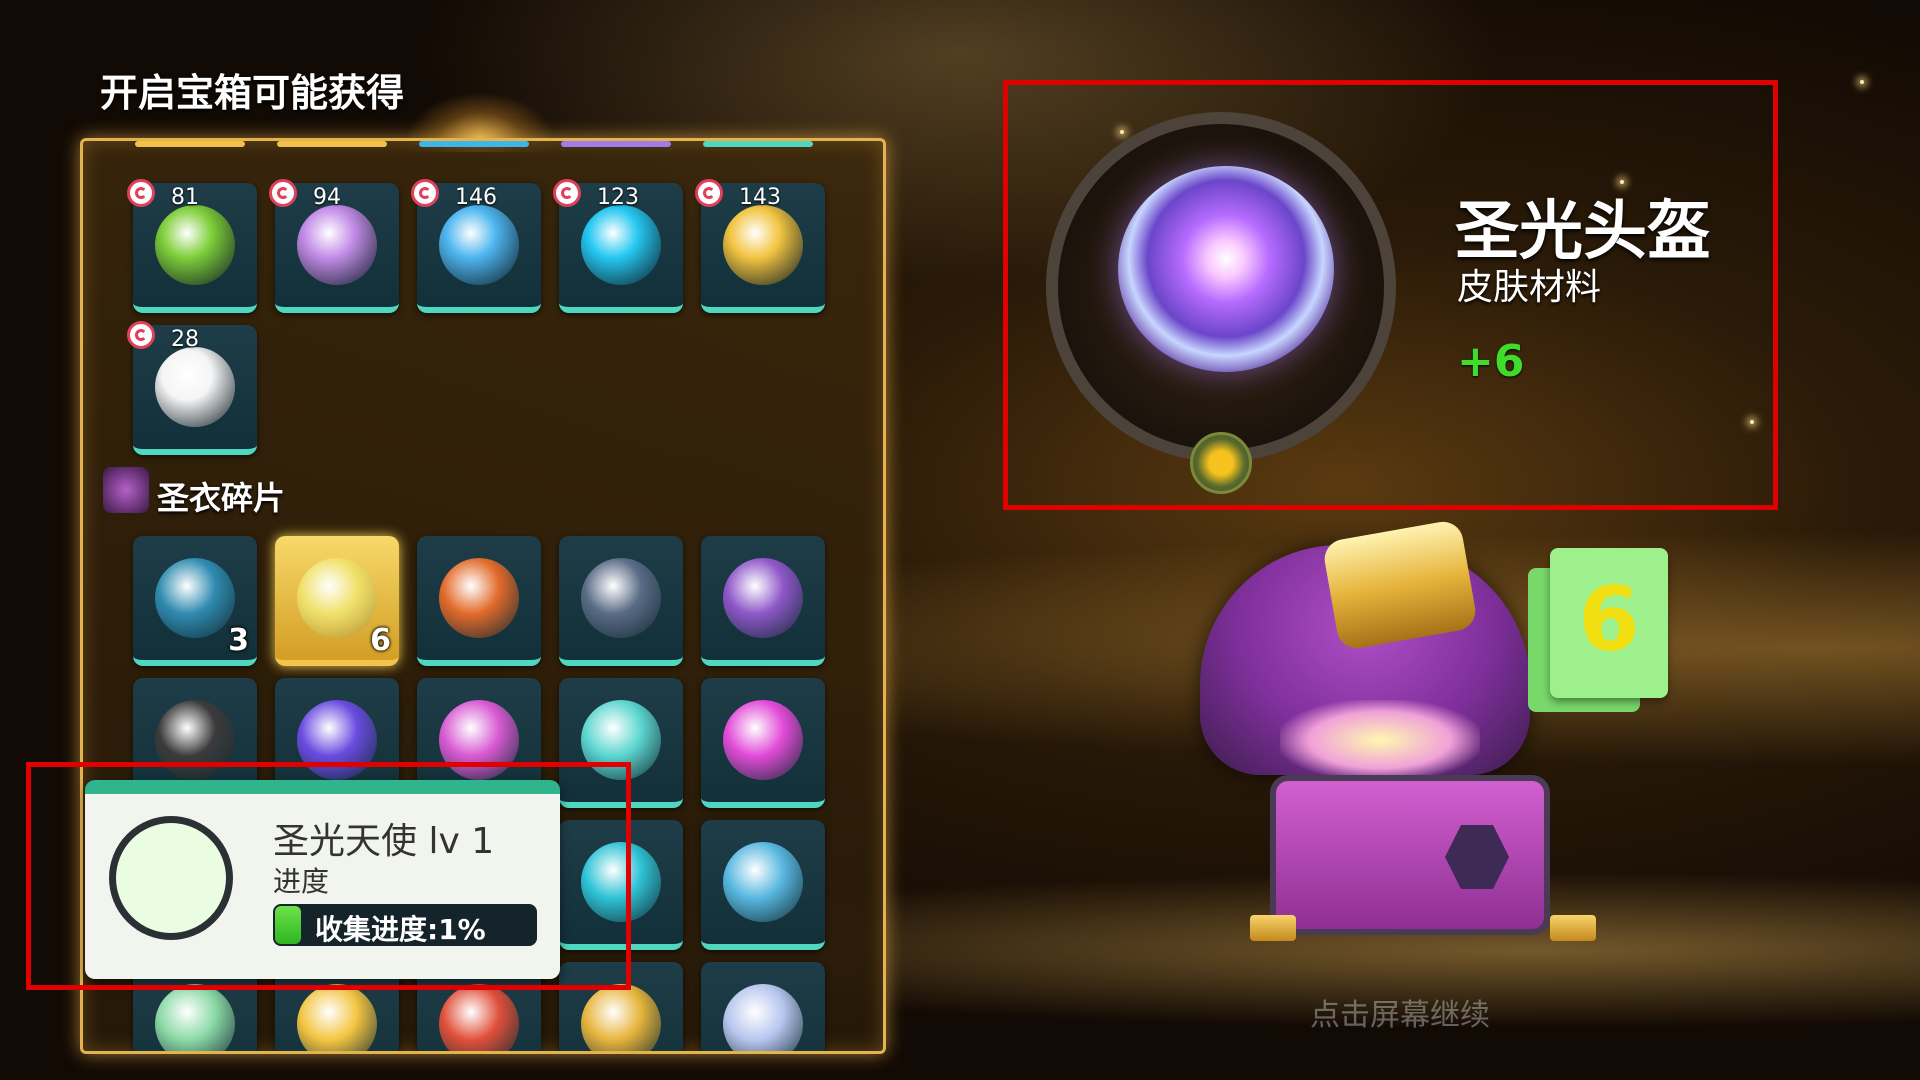  What do you see at coordinates (195, 245) in the screenshot?
I see `green-swirl-orb-icon` at bounding box center [195, 245].